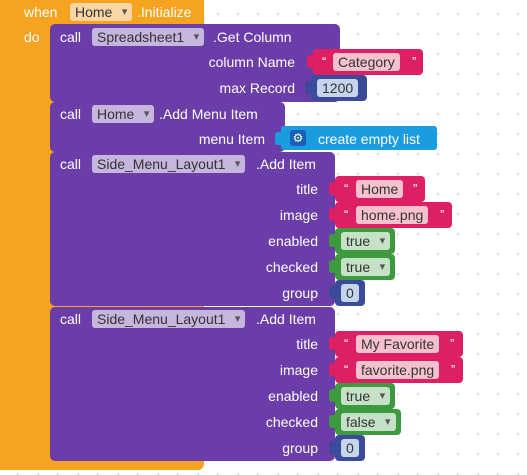 The width and height of the screenshot is (527, 475). I want to click on when-keyword: when, so click(41, 12).